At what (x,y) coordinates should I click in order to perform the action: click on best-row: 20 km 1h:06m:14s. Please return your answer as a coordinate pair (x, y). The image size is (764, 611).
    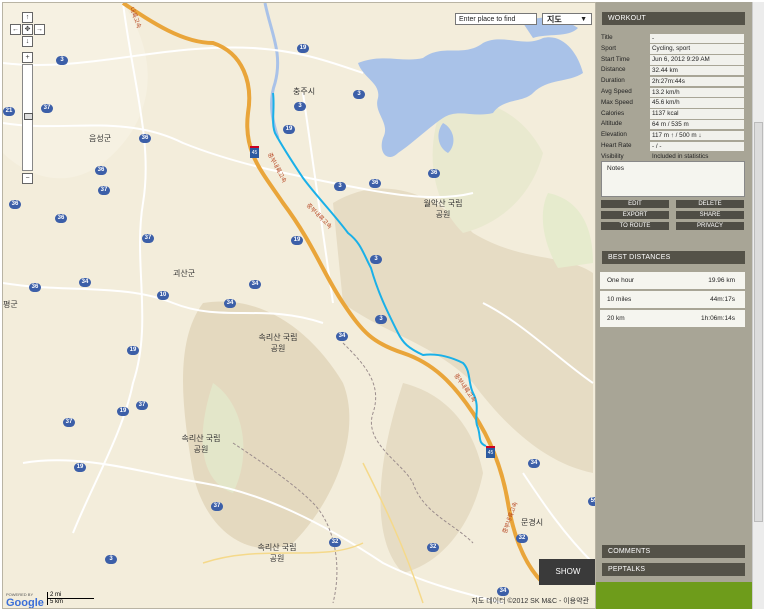
    Looking at the image, I should click on (672, 318).